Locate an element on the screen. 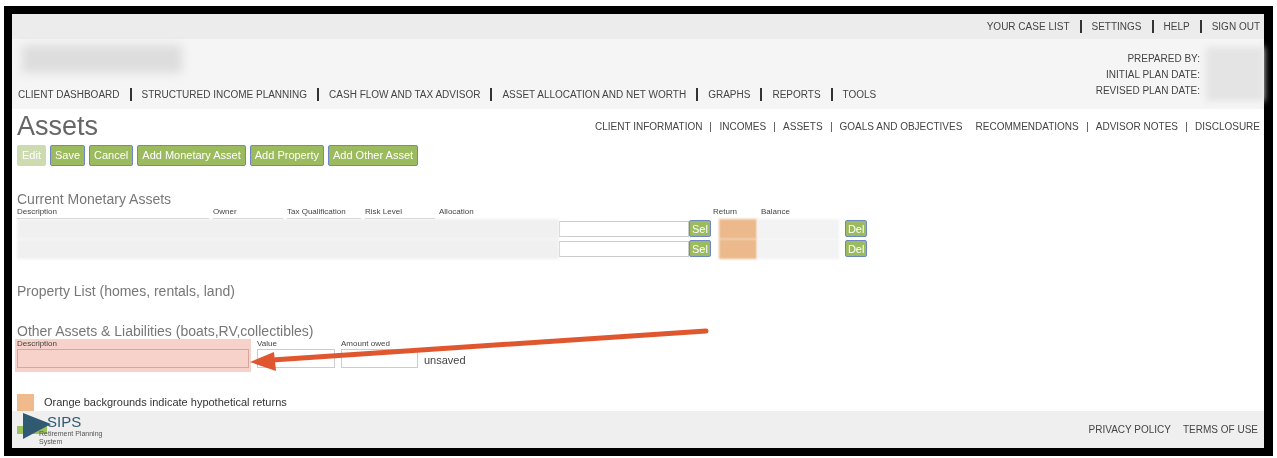 The width and height of the screenshot is (1277, 458). footer-link: TERMS OF USE is located at coordinates (1220, 429).